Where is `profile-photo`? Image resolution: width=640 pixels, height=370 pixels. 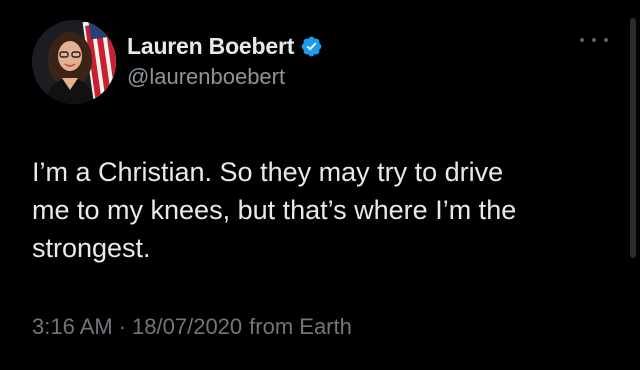 profile-photo is located at coordinates (74, 62).